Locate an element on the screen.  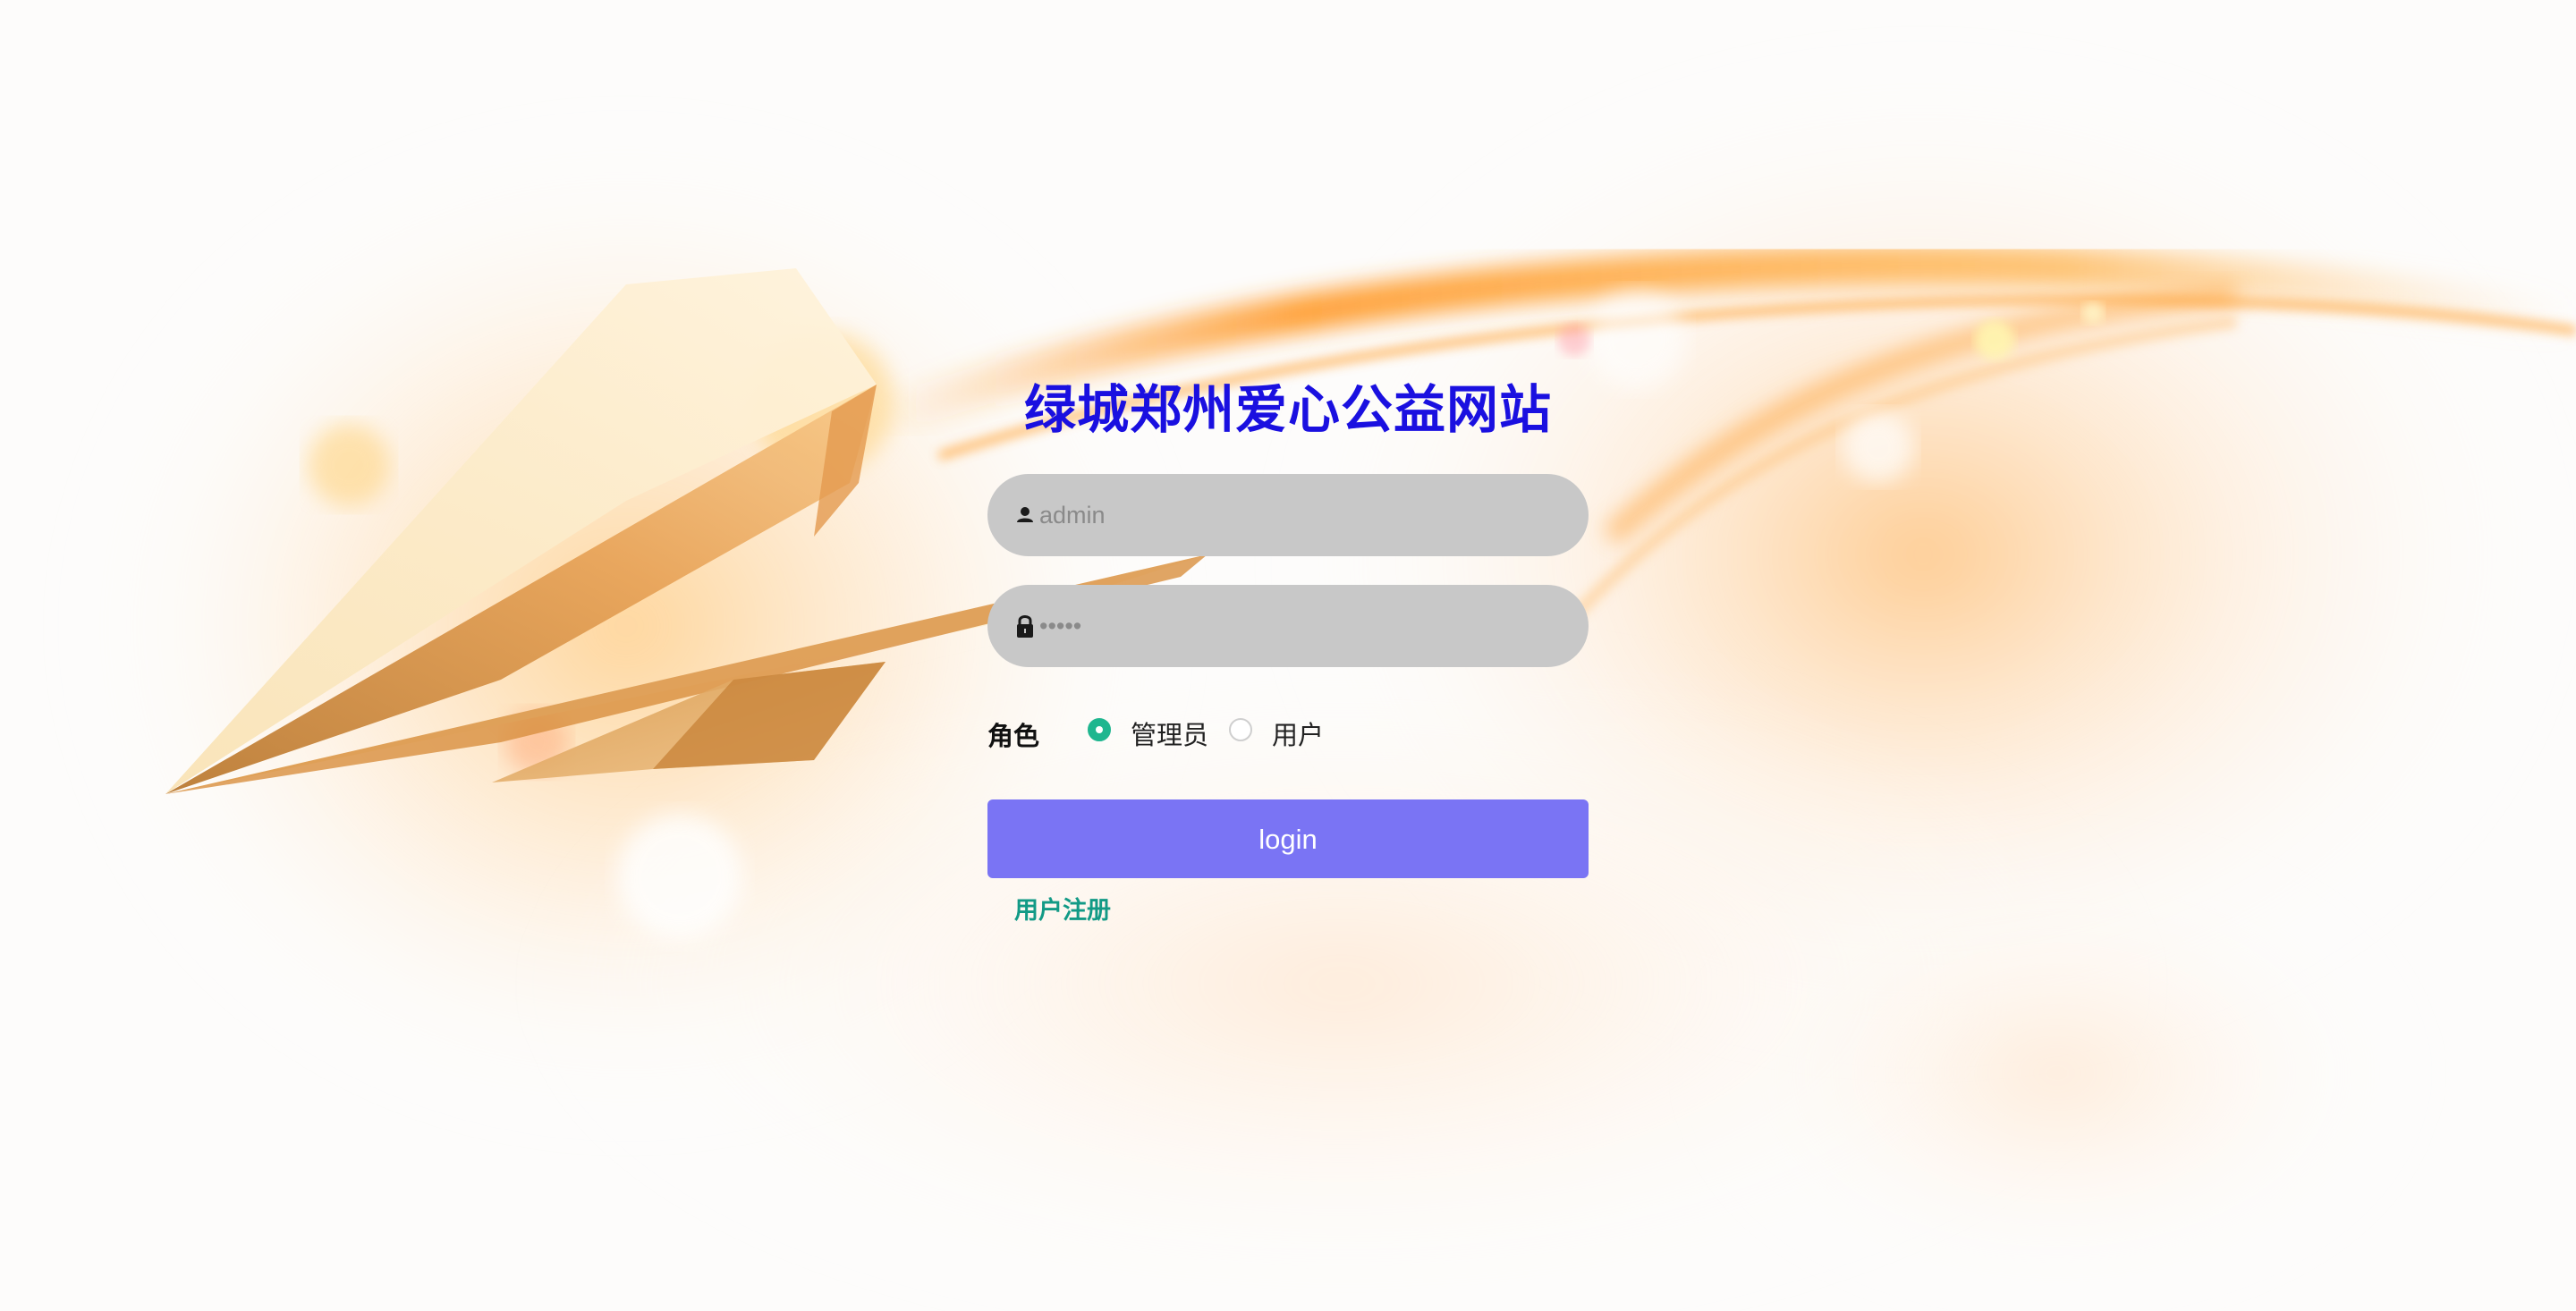
radio-unchecked-icon is located at coordinates (1240, 729).